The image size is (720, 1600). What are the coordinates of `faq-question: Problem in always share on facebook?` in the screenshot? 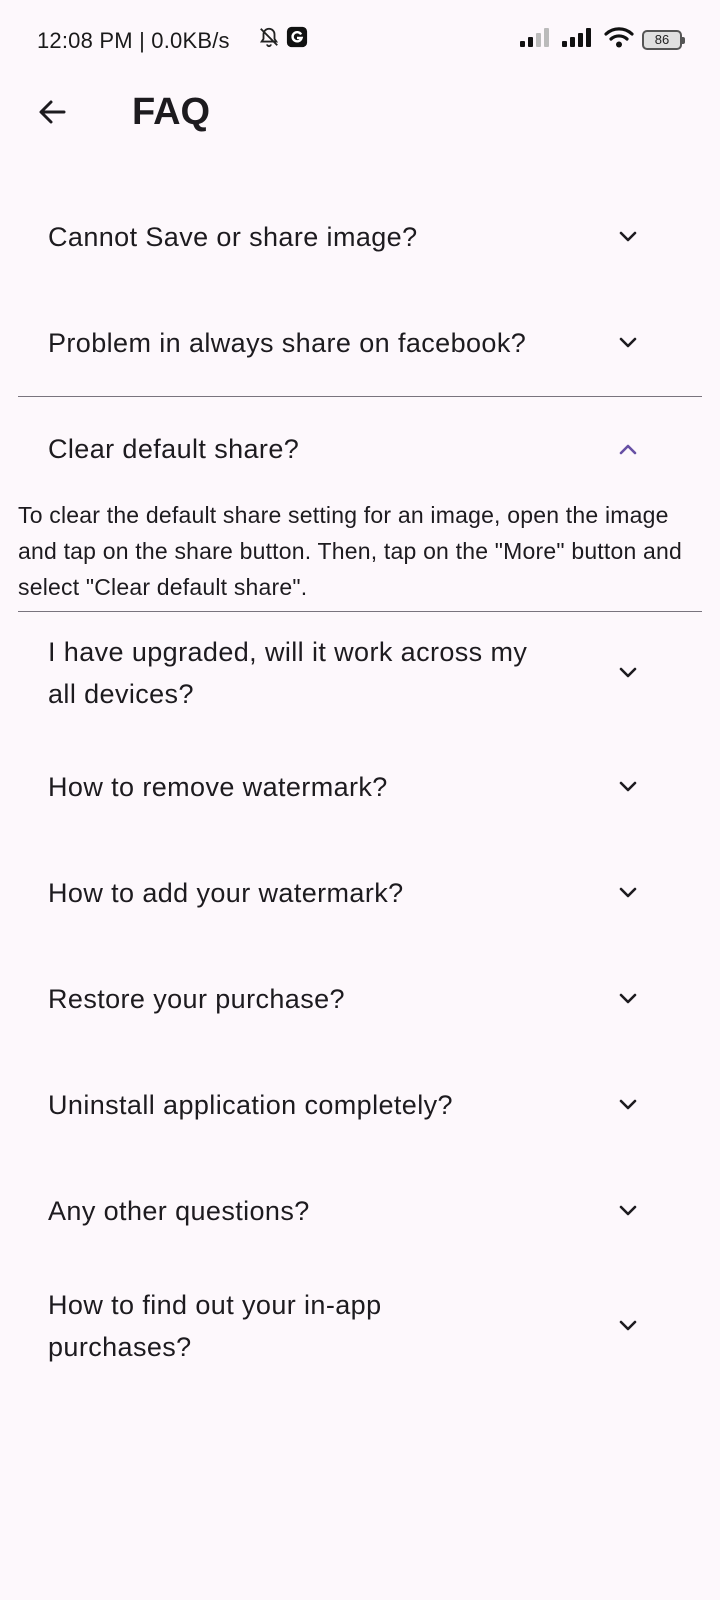 It's located at (287, 343).